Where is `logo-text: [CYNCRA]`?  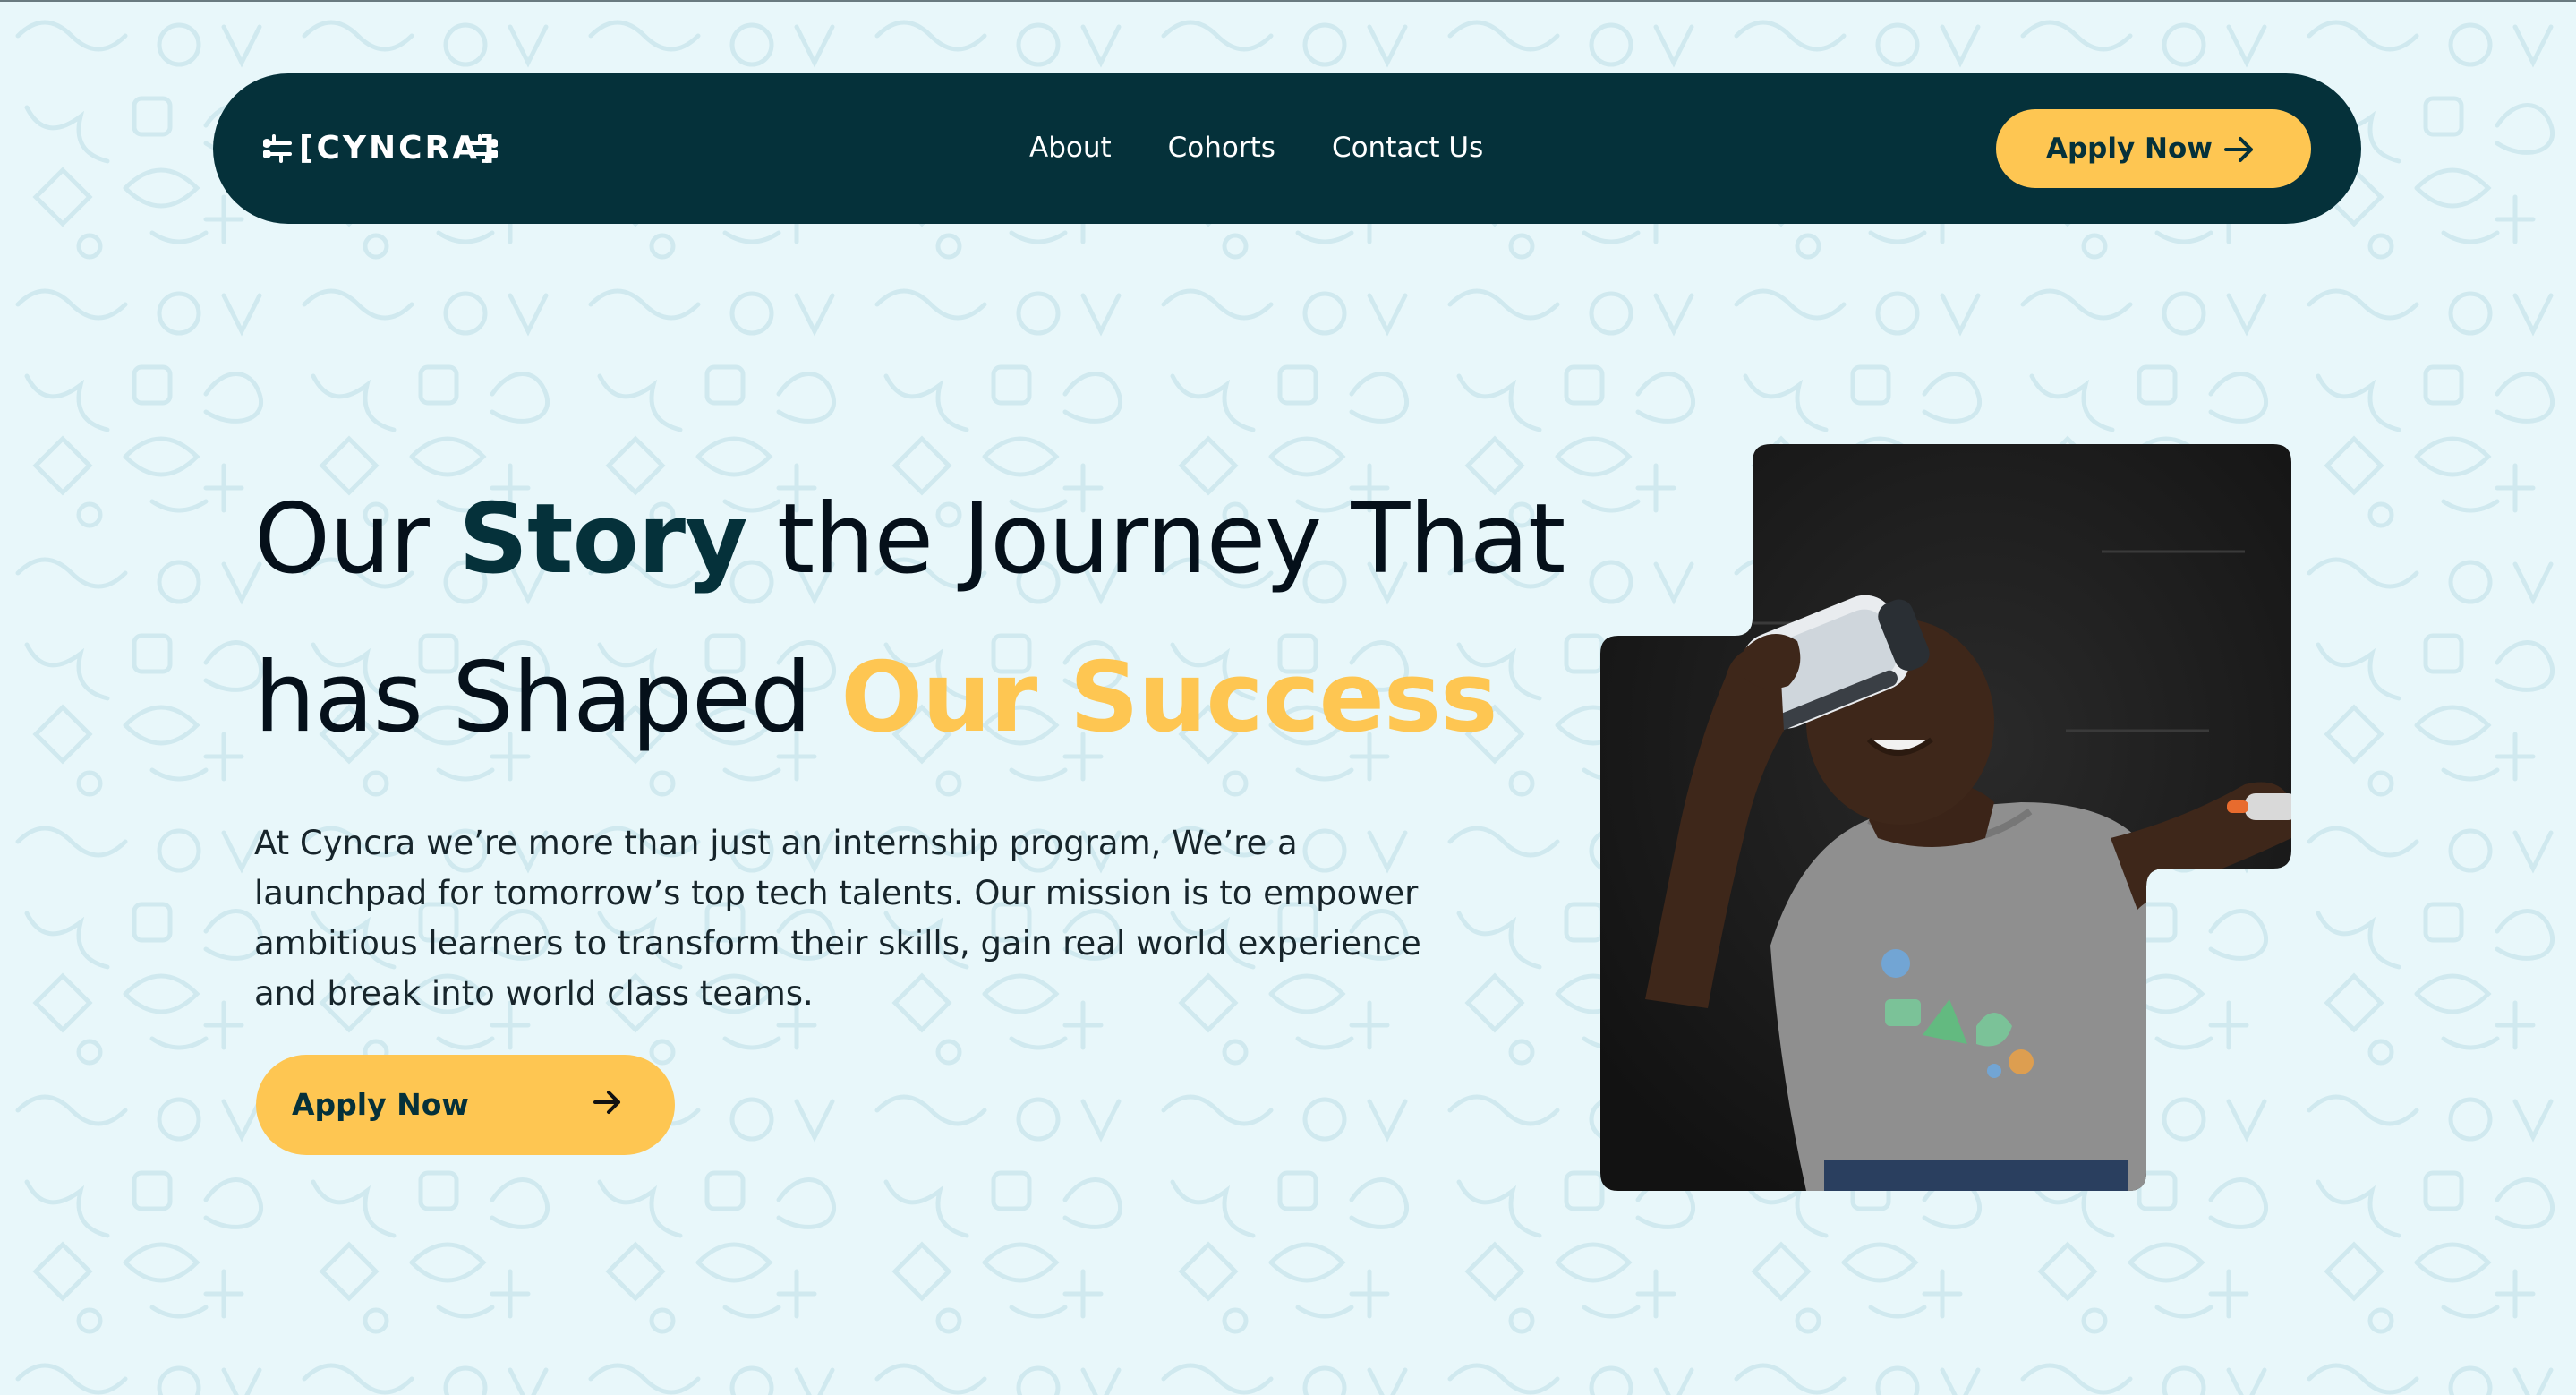 logo-text: [CYNCRA] is located at coordinates (398, 148).